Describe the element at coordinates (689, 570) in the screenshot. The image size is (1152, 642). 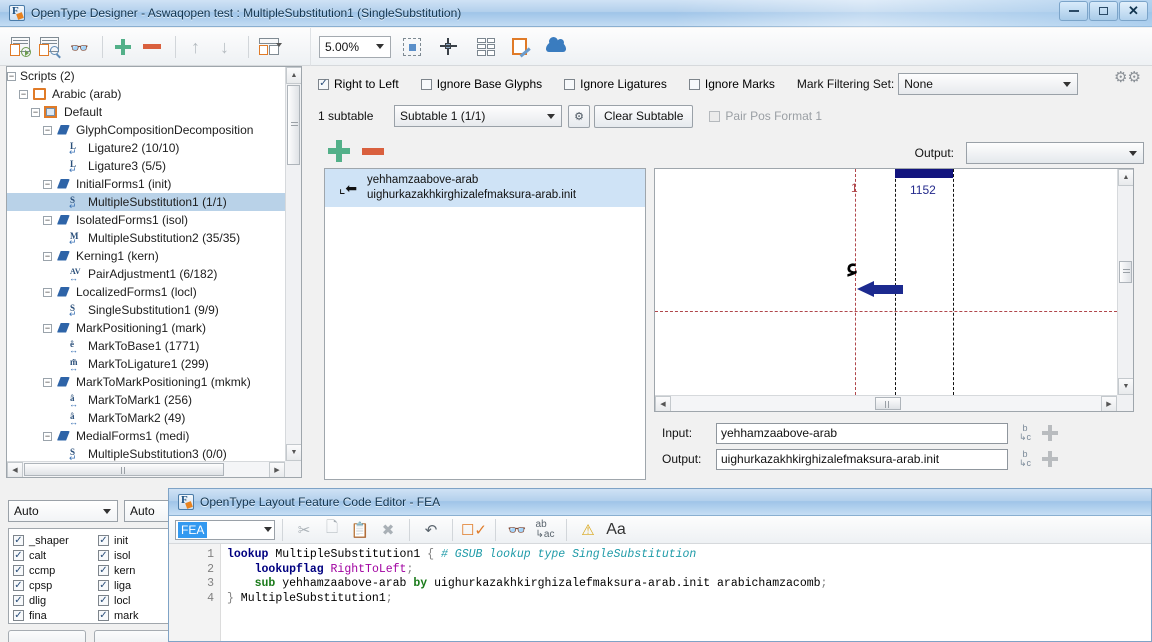
I see `code-line: lookupflag RightToLeft;` at that location.